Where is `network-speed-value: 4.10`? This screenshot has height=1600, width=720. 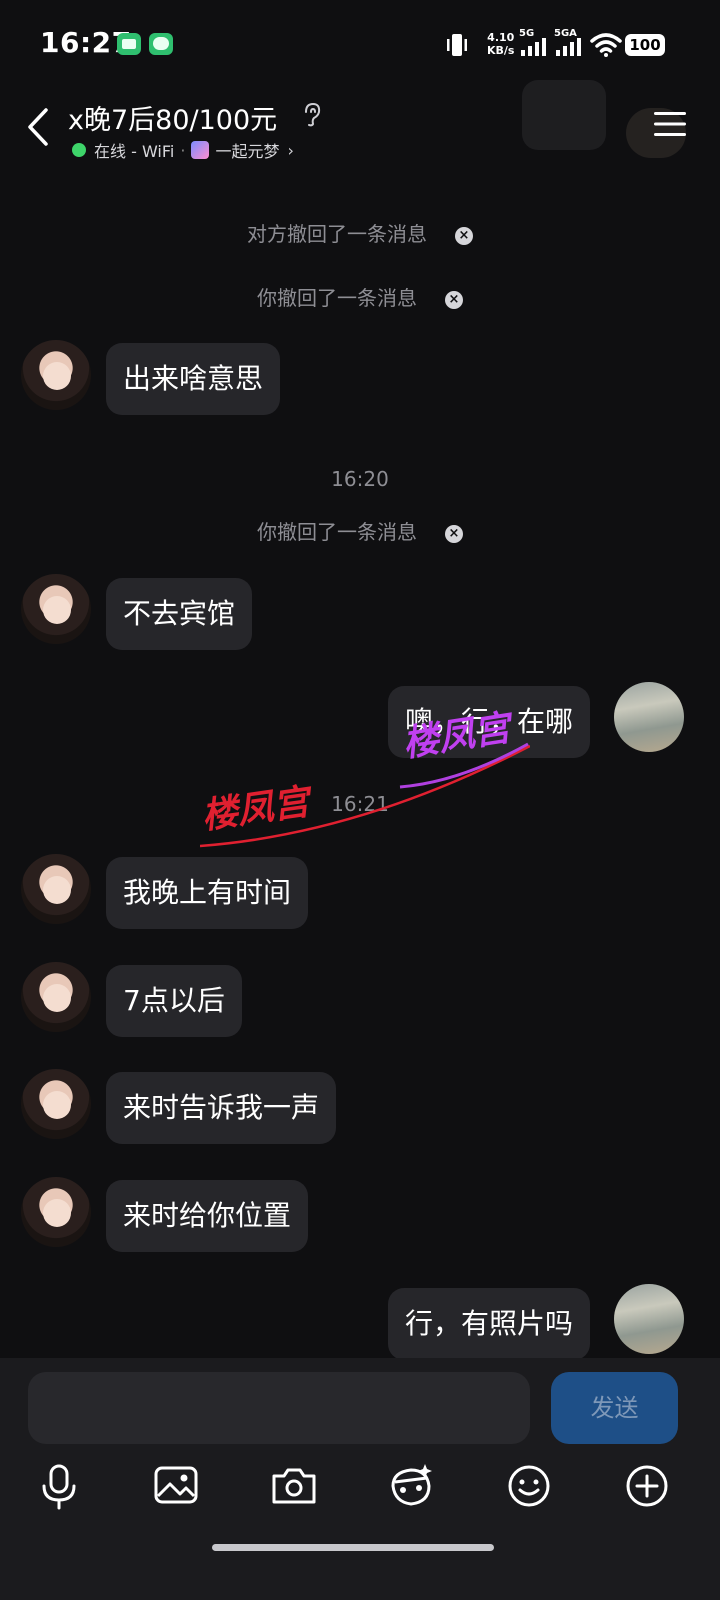
network-speed-value: 4.10 is located at coordinates (501, 37).